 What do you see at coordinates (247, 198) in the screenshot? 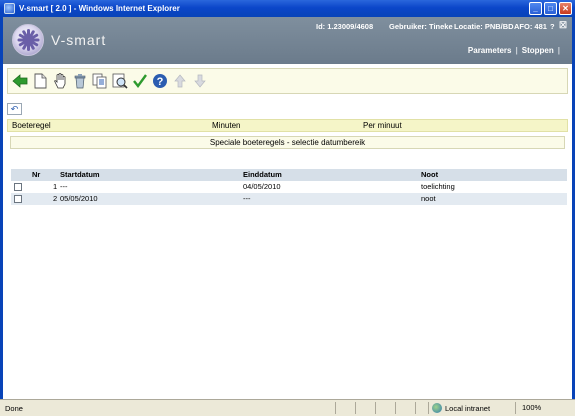
I see `row-einddatum: ---` at bounding box center [247, 198].